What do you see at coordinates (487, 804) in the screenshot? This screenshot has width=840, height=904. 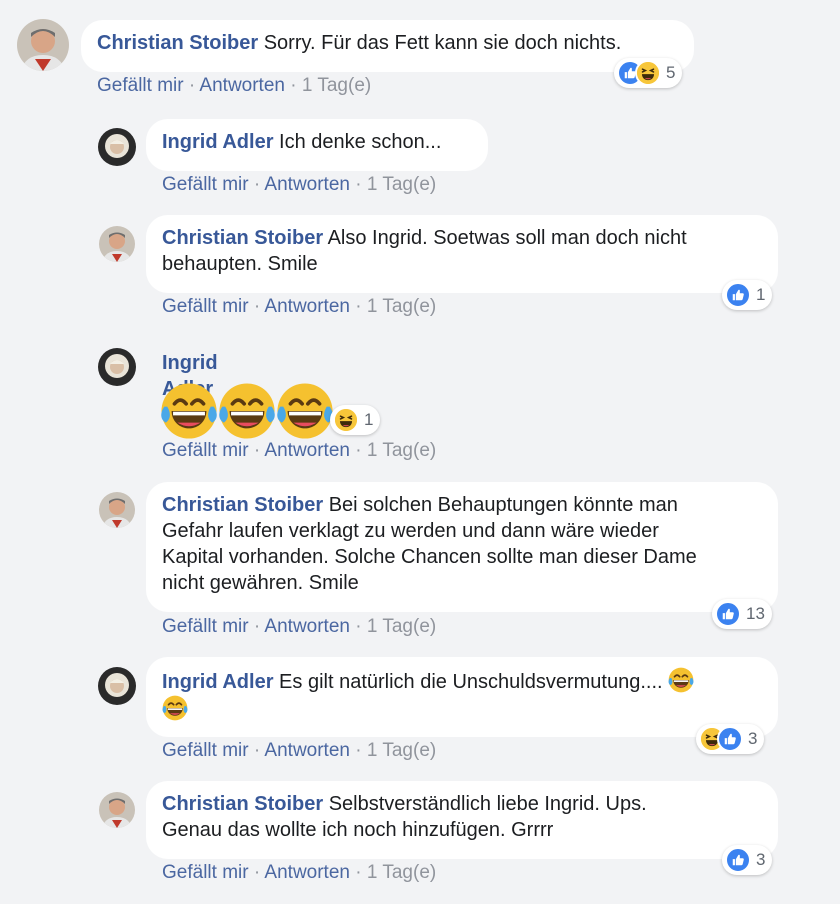 I see `comment-text: Selbstverständlich liebe Ingrid. Ups.` at bounding box center [487, 804].